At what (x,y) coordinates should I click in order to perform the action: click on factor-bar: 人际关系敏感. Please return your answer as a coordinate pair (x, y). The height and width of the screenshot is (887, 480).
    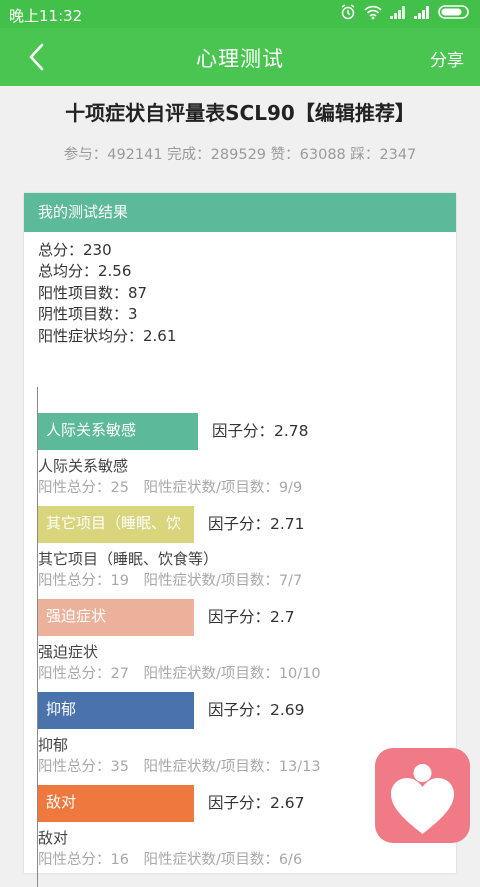
    Looking at the image, I should click on (118, 431).